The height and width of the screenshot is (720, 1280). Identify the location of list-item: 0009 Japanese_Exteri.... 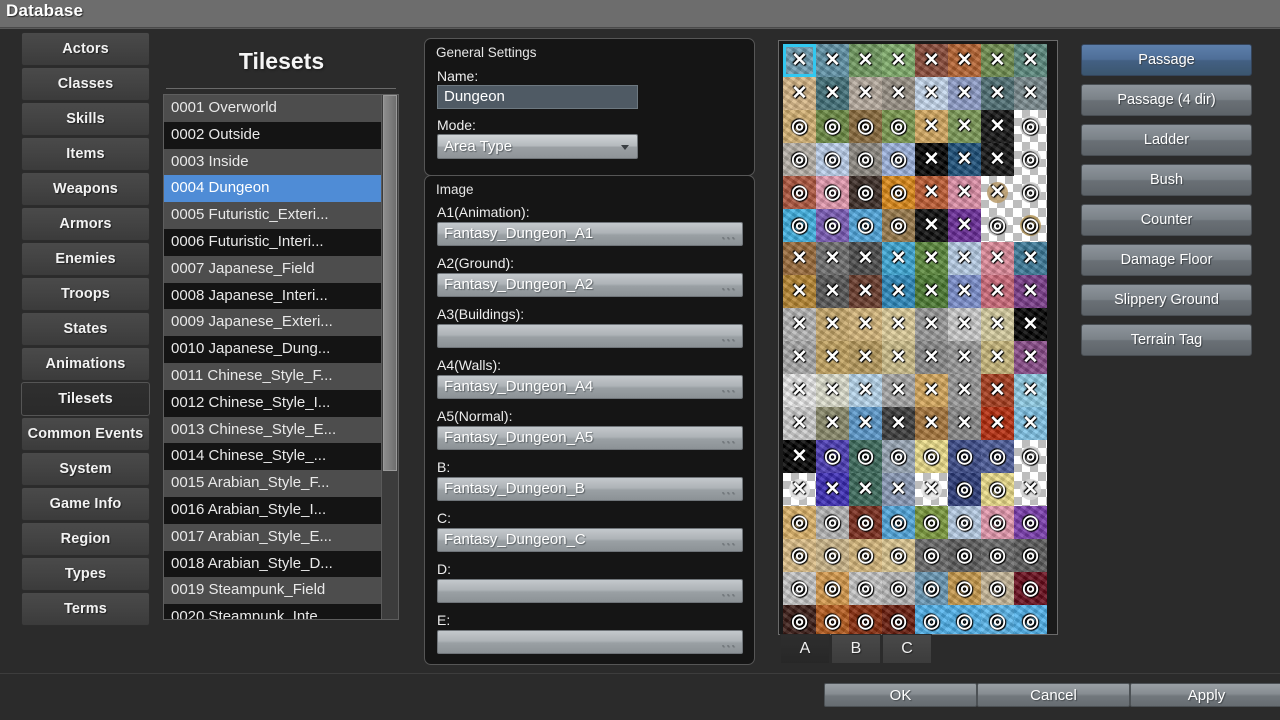
(273, 323).